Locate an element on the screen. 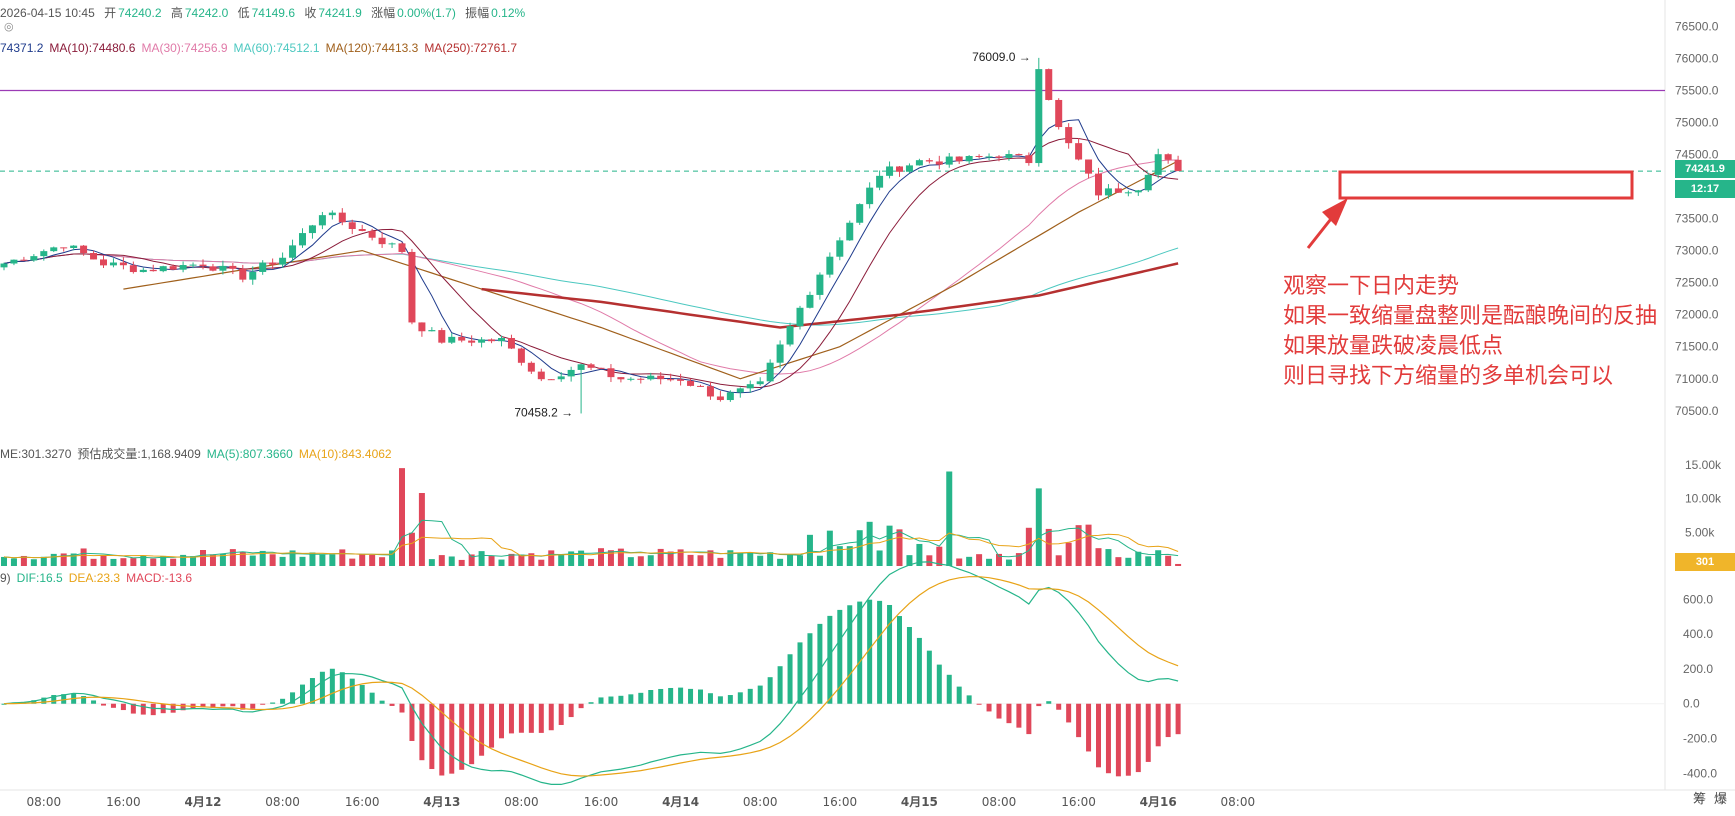  header-amp-label: 振幅 is located at coordinates (477, 13).